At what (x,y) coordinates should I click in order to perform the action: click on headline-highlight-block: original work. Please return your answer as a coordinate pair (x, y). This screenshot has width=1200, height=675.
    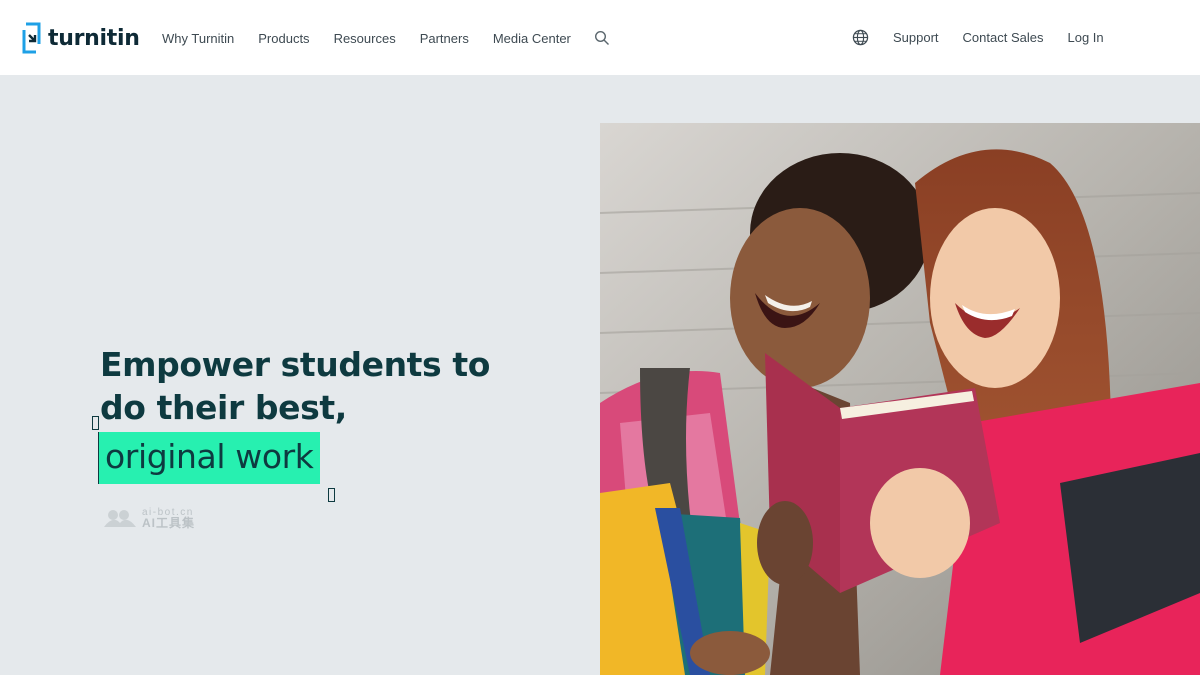
    Looking at the image, I should click on (209, 458).